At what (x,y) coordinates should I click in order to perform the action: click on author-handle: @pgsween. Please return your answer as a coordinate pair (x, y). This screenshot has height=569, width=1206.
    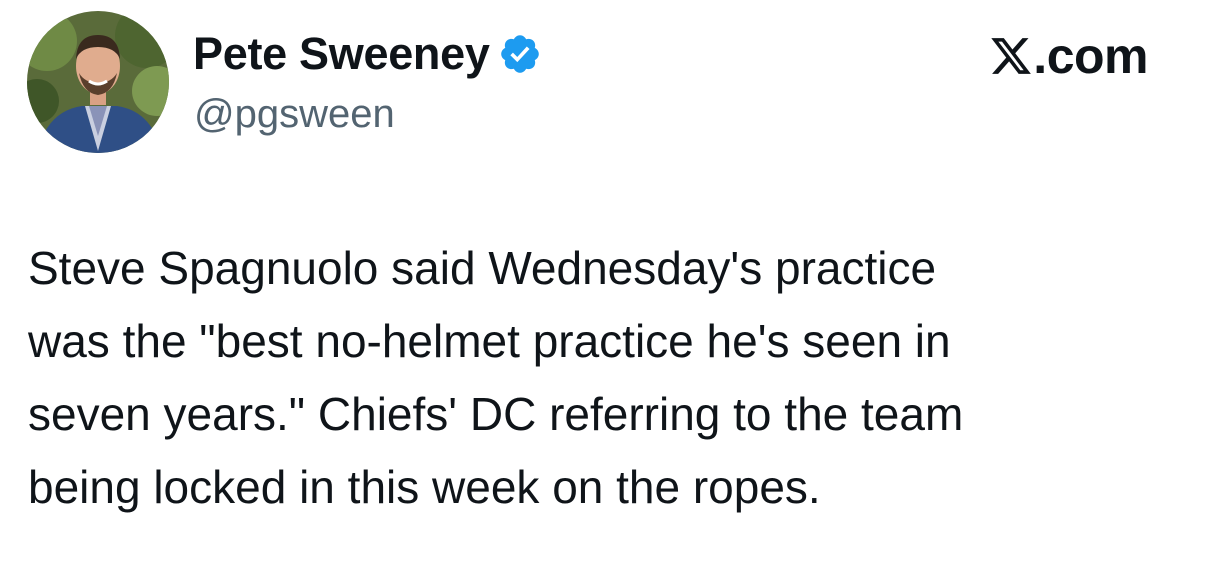
    Looking at the image, I should click on (294, 114).